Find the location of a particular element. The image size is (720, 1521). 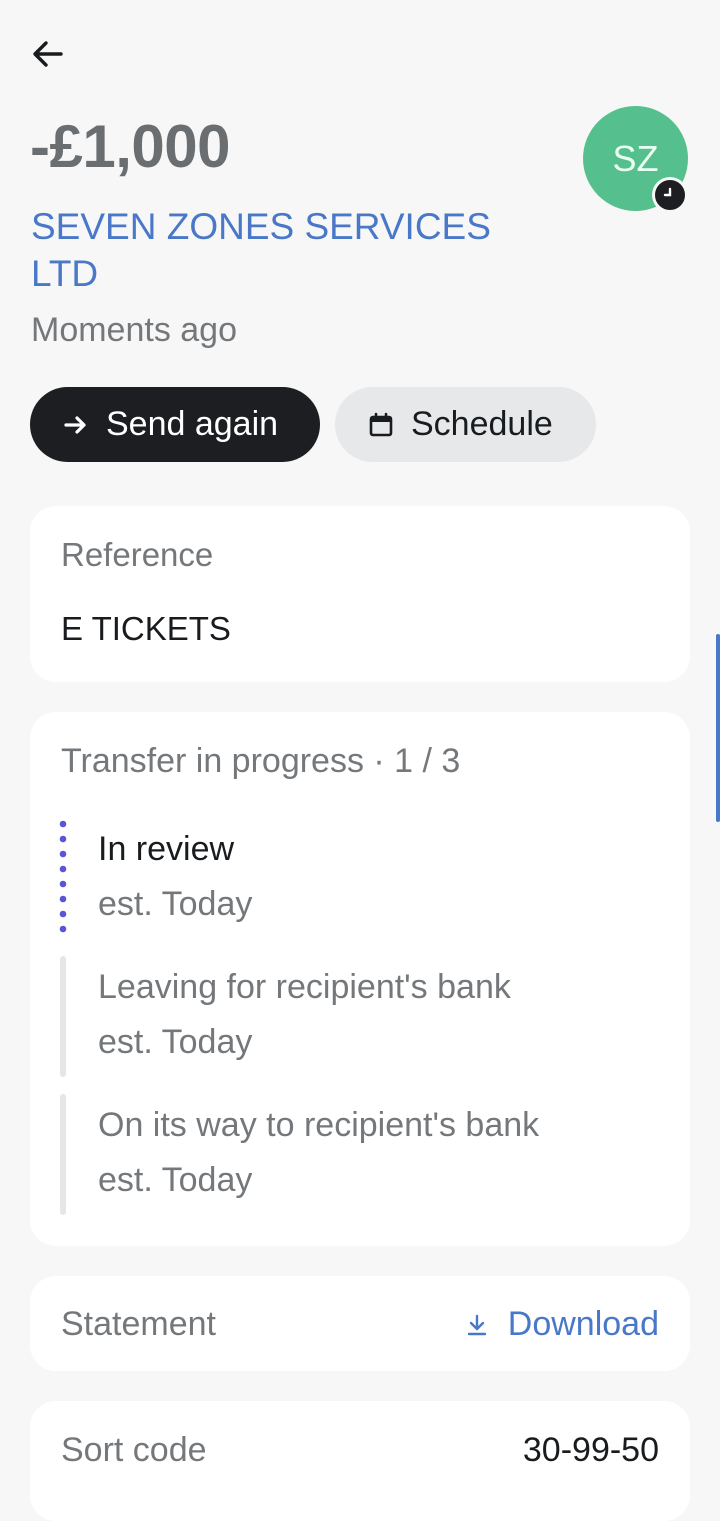

clock-icon is located at coordinates (670, 195).